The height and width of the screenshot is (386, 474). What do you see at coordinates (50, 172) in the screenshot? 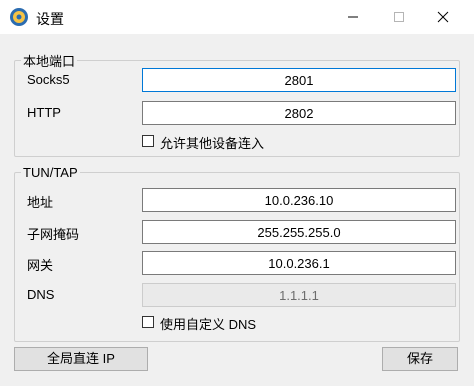
I see `tuntap-legend: TUN/TAP` at bounding box center [50, 172].